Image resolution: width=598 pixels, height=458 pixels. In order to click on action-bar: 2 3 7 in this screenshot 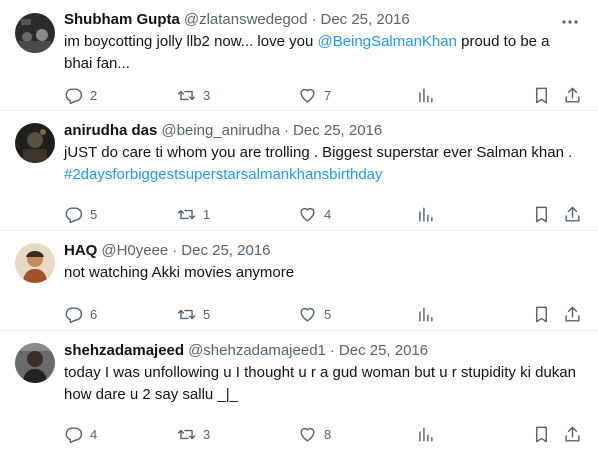, I will do `click(323, 96)`.